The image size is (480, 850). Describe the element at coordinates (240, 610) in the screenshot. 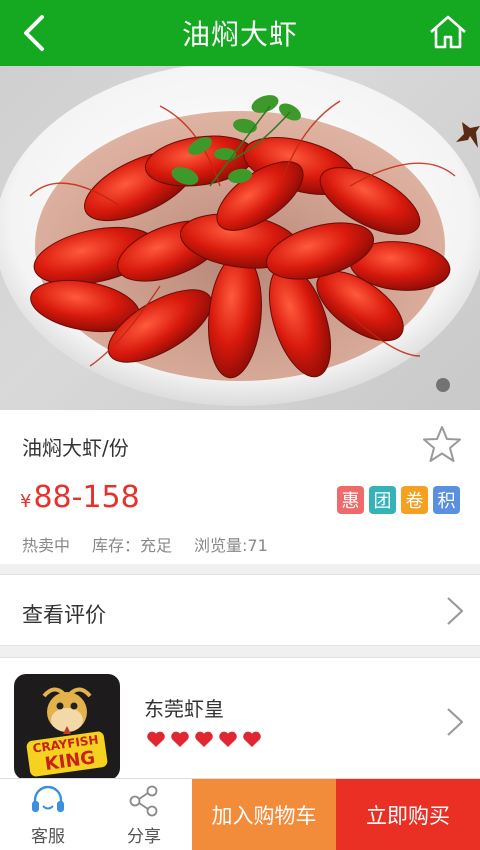

I see `view-reviews-row: 查看评价` at that location.